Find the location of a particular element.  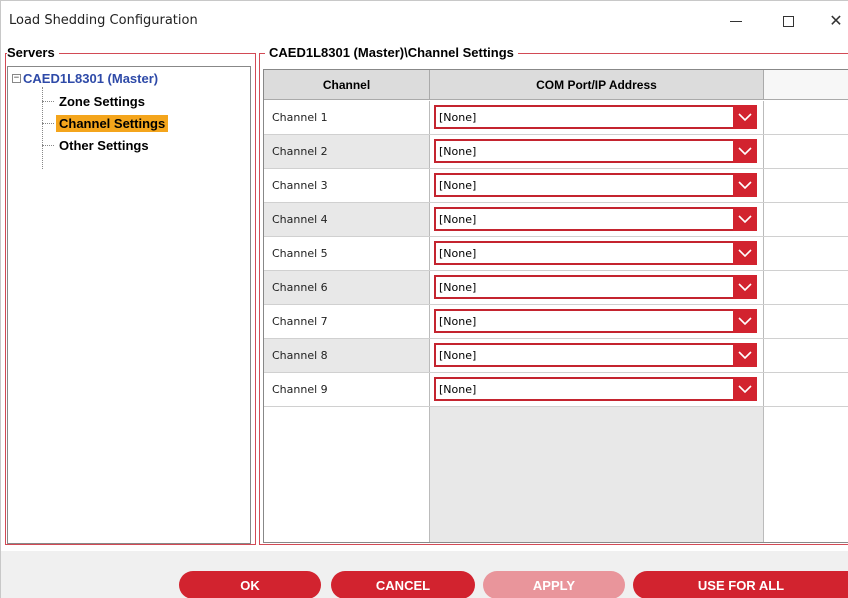

use-for-all-button: USE FOR ALL is located at coordinates (740, 584).